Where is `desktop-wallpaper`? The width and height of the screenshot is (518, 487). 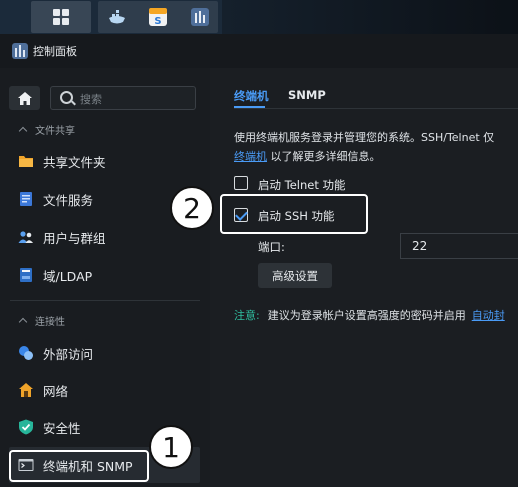
desktop-wallpaper is located at coordinates (370, 17).